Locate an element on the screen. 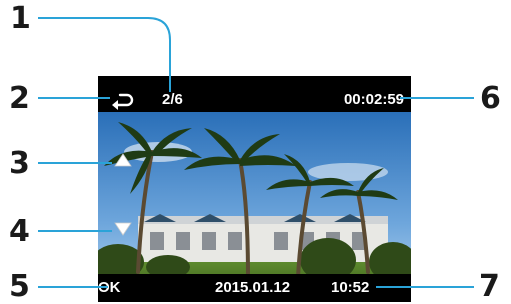  callout-number-4: 4 is located at coordinates (19, 231).